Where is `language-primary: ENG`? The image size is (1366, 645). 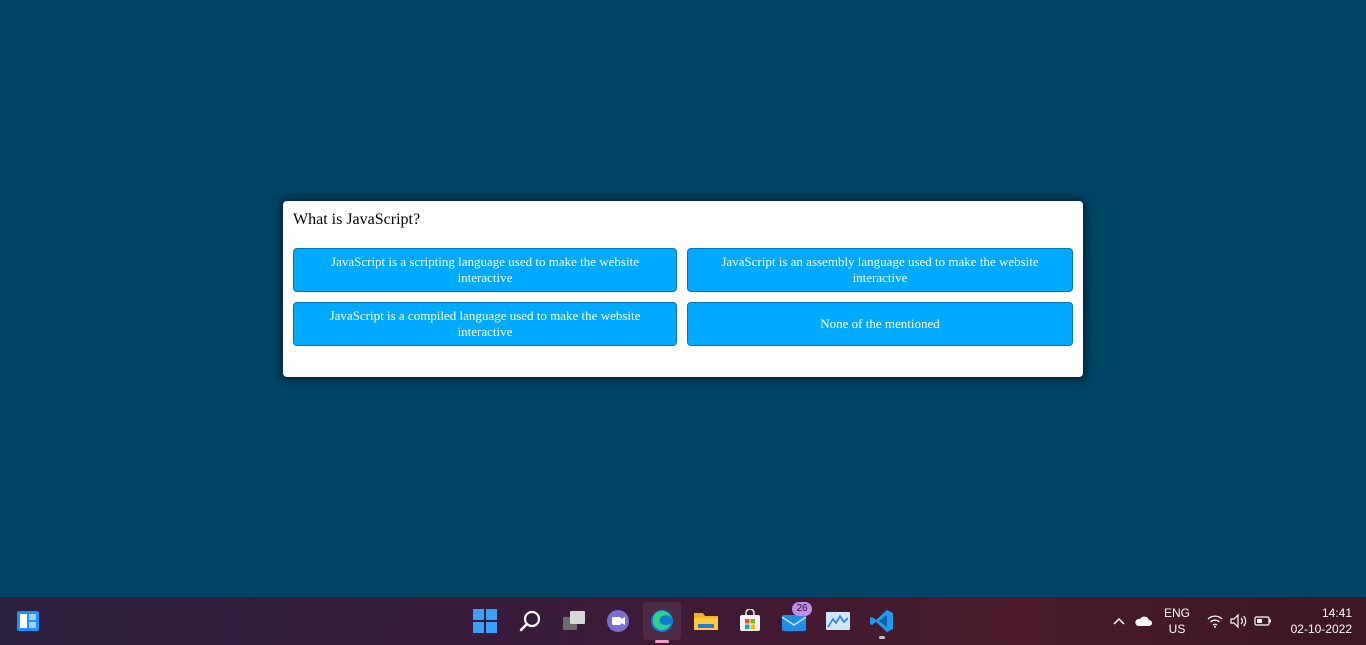
language-primary: ENG is located at coordinates (1177, 613).